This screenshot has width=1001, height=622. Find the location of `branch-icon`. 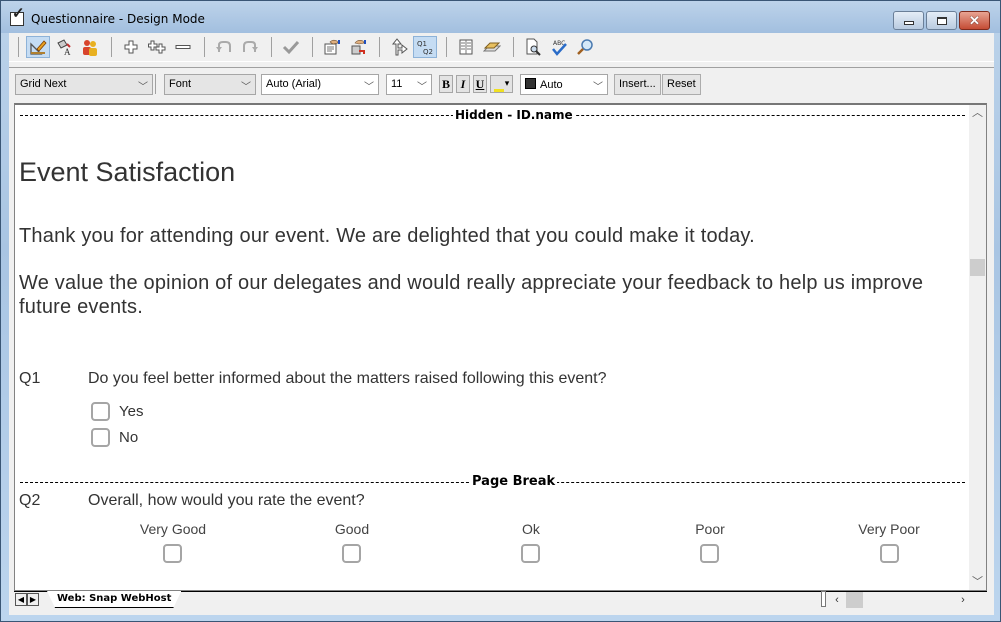

branch-icon is located at coordinates (399, 47).